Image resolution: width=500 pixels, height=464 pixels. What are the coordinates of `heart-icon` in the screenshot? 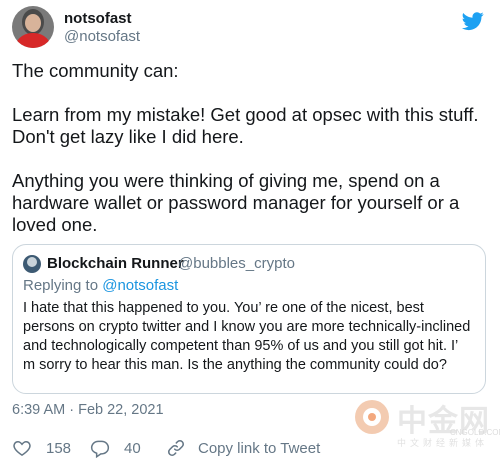 It's located at (22, 448).